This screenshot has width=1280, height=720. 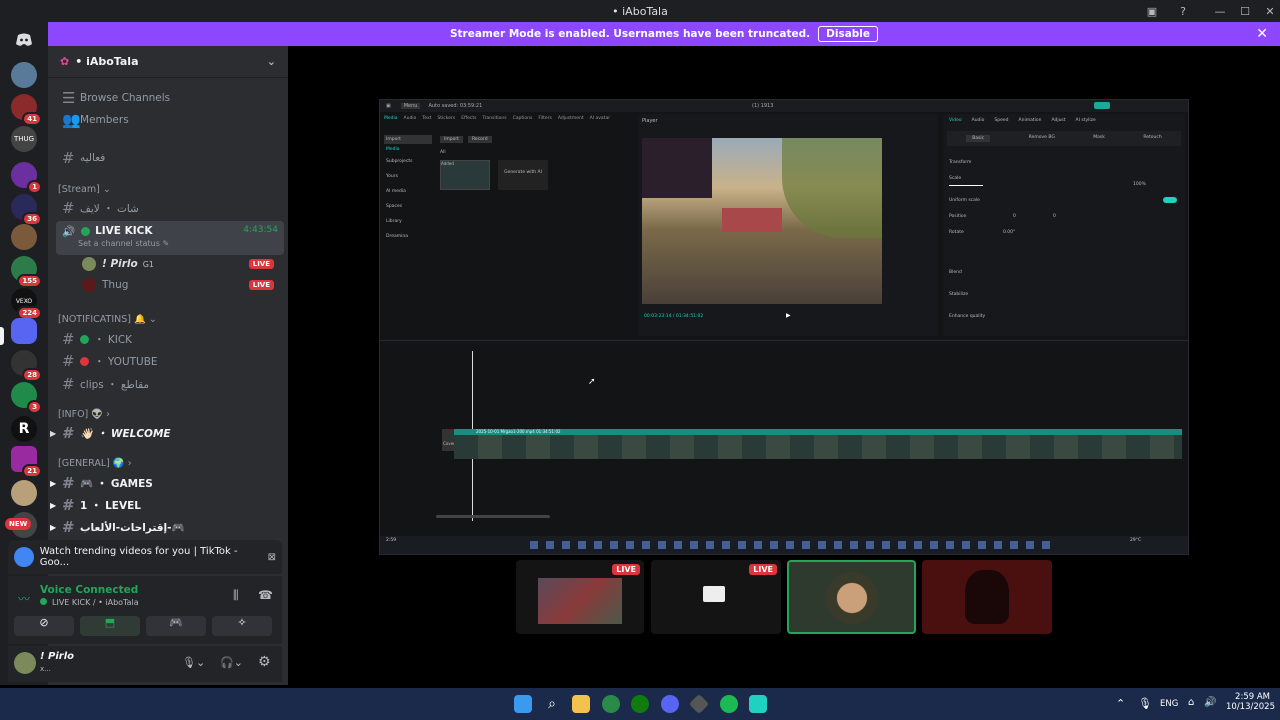 I want to click on headphones-icon: 🎧⌄, so click(x=231, y=662).